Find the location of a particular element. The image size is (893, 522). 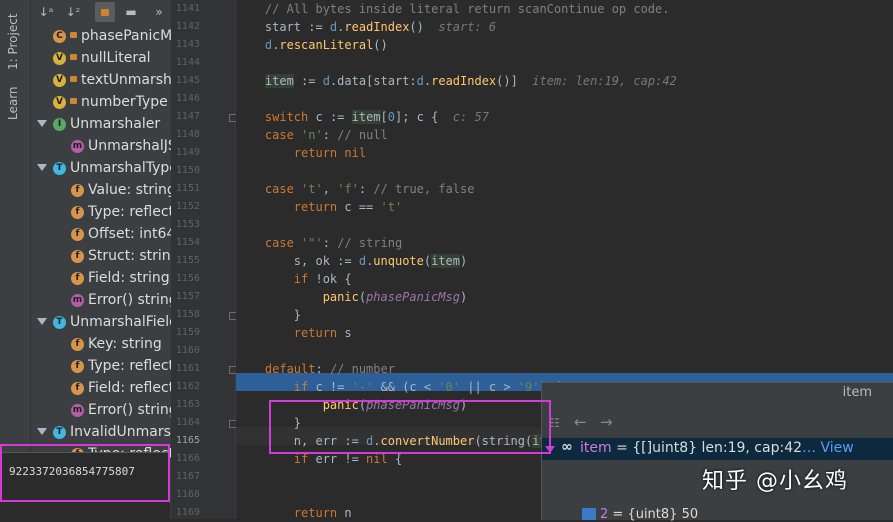

code-line: return c == 't' is located at coordinates (564, 207).